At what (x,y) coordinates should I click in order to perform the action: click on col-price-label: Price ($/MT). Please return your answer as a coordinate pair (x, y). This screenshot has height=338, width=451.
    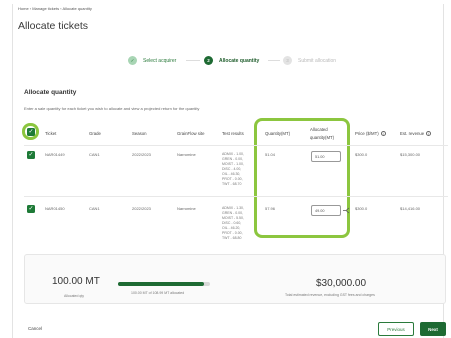
    Looking at the image, I should click on (367, 133).